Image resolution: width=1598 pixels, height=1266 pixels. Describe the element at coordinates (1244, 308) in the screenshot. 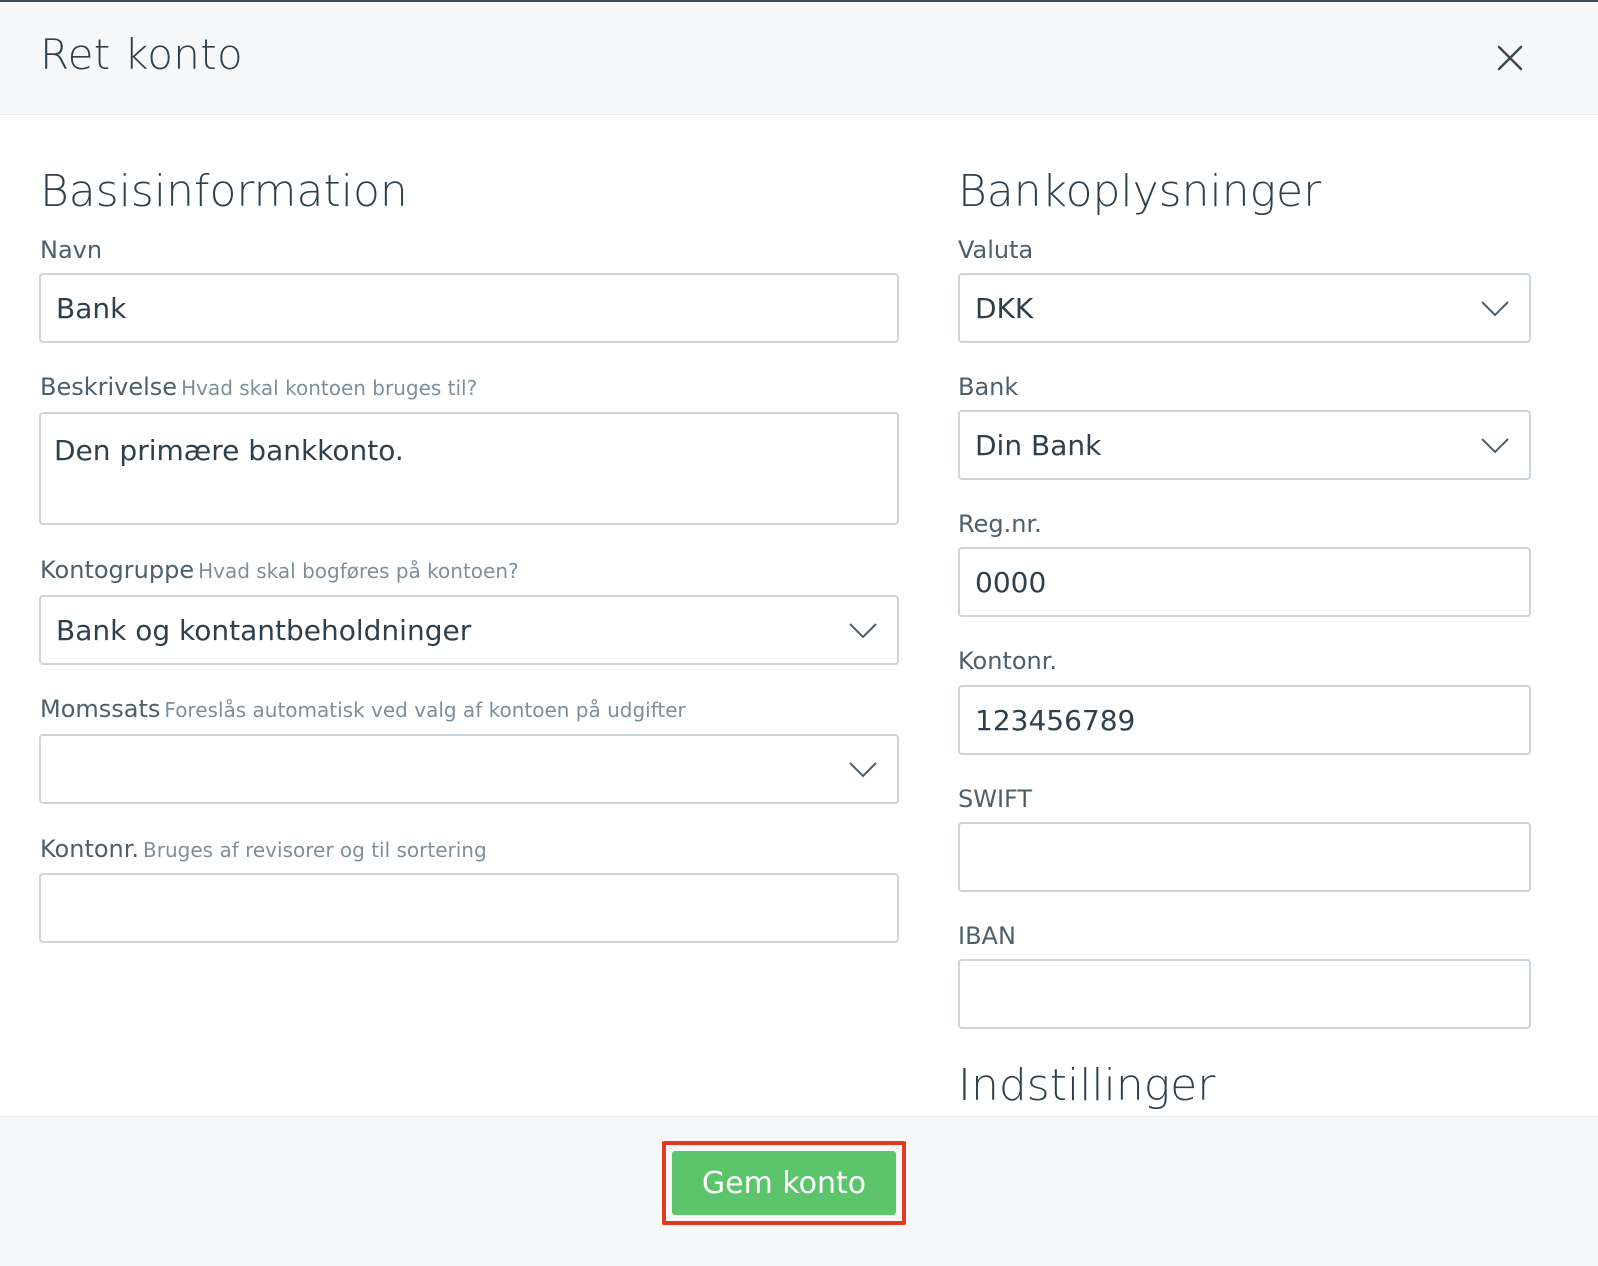

I see `valuta-select: DKK` at that location.